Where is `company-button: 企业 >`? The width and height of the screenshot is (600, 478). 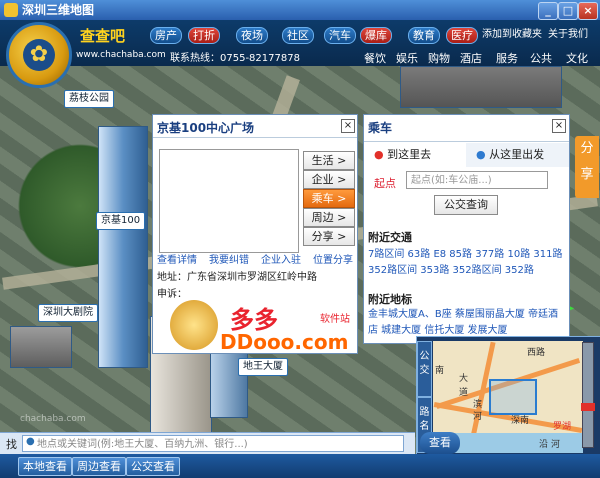
company-button: 企业 > is located at coordinates (329, 179).